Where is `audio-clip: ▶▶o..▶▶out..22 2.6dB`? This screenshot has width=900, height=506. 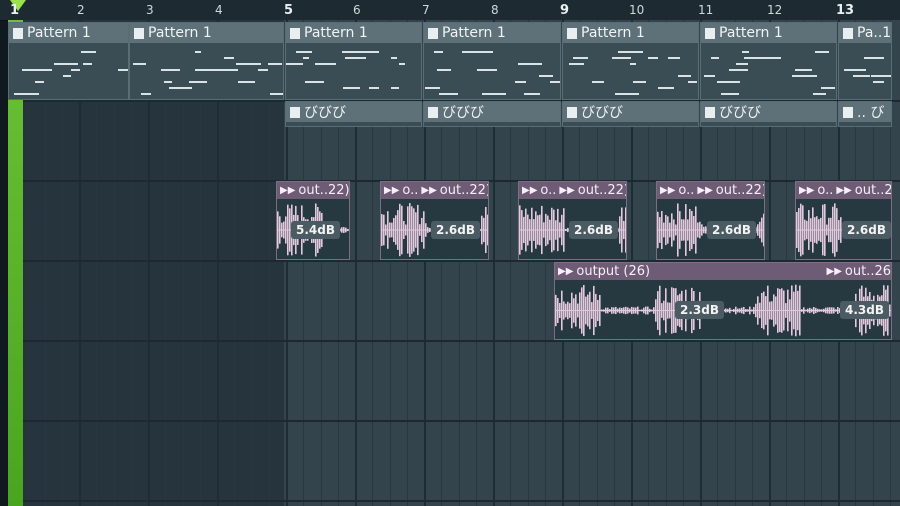
audio-clip: ▶▶o..▶▶out..22 2.6dB is located at coordinates (843, 220).